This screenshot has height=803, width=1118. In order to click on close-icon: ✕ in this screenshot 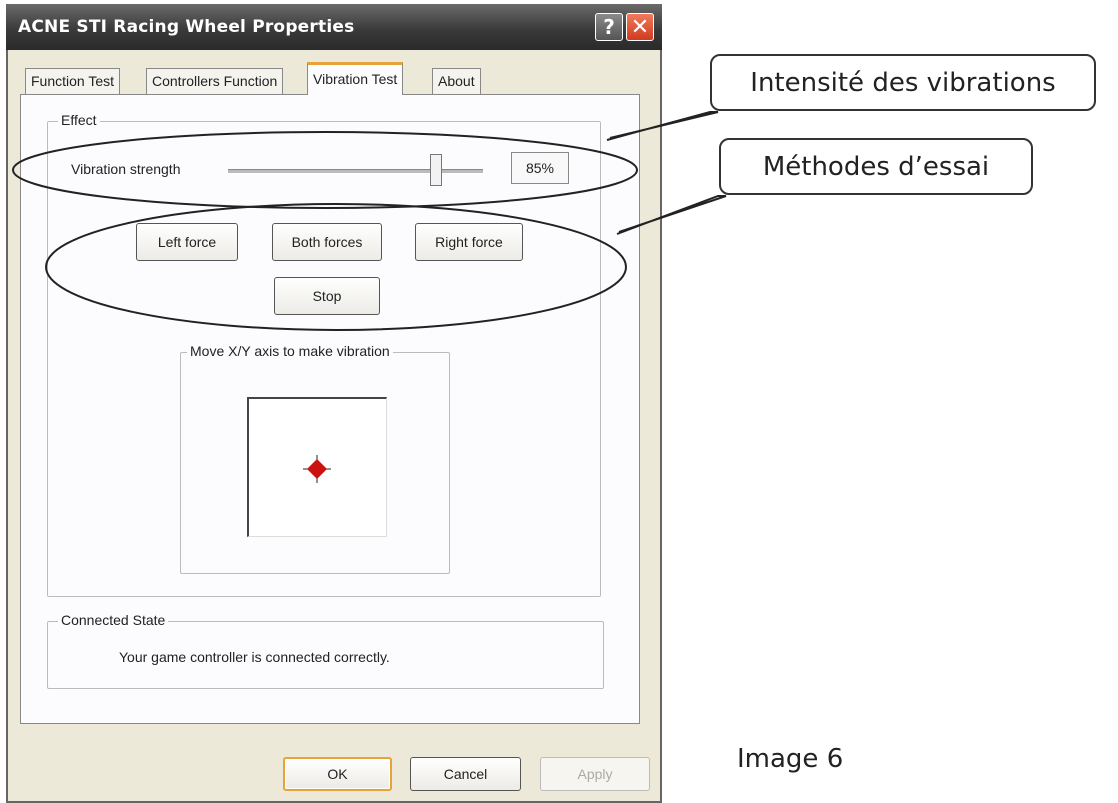, I will do `click(640, 27)`.